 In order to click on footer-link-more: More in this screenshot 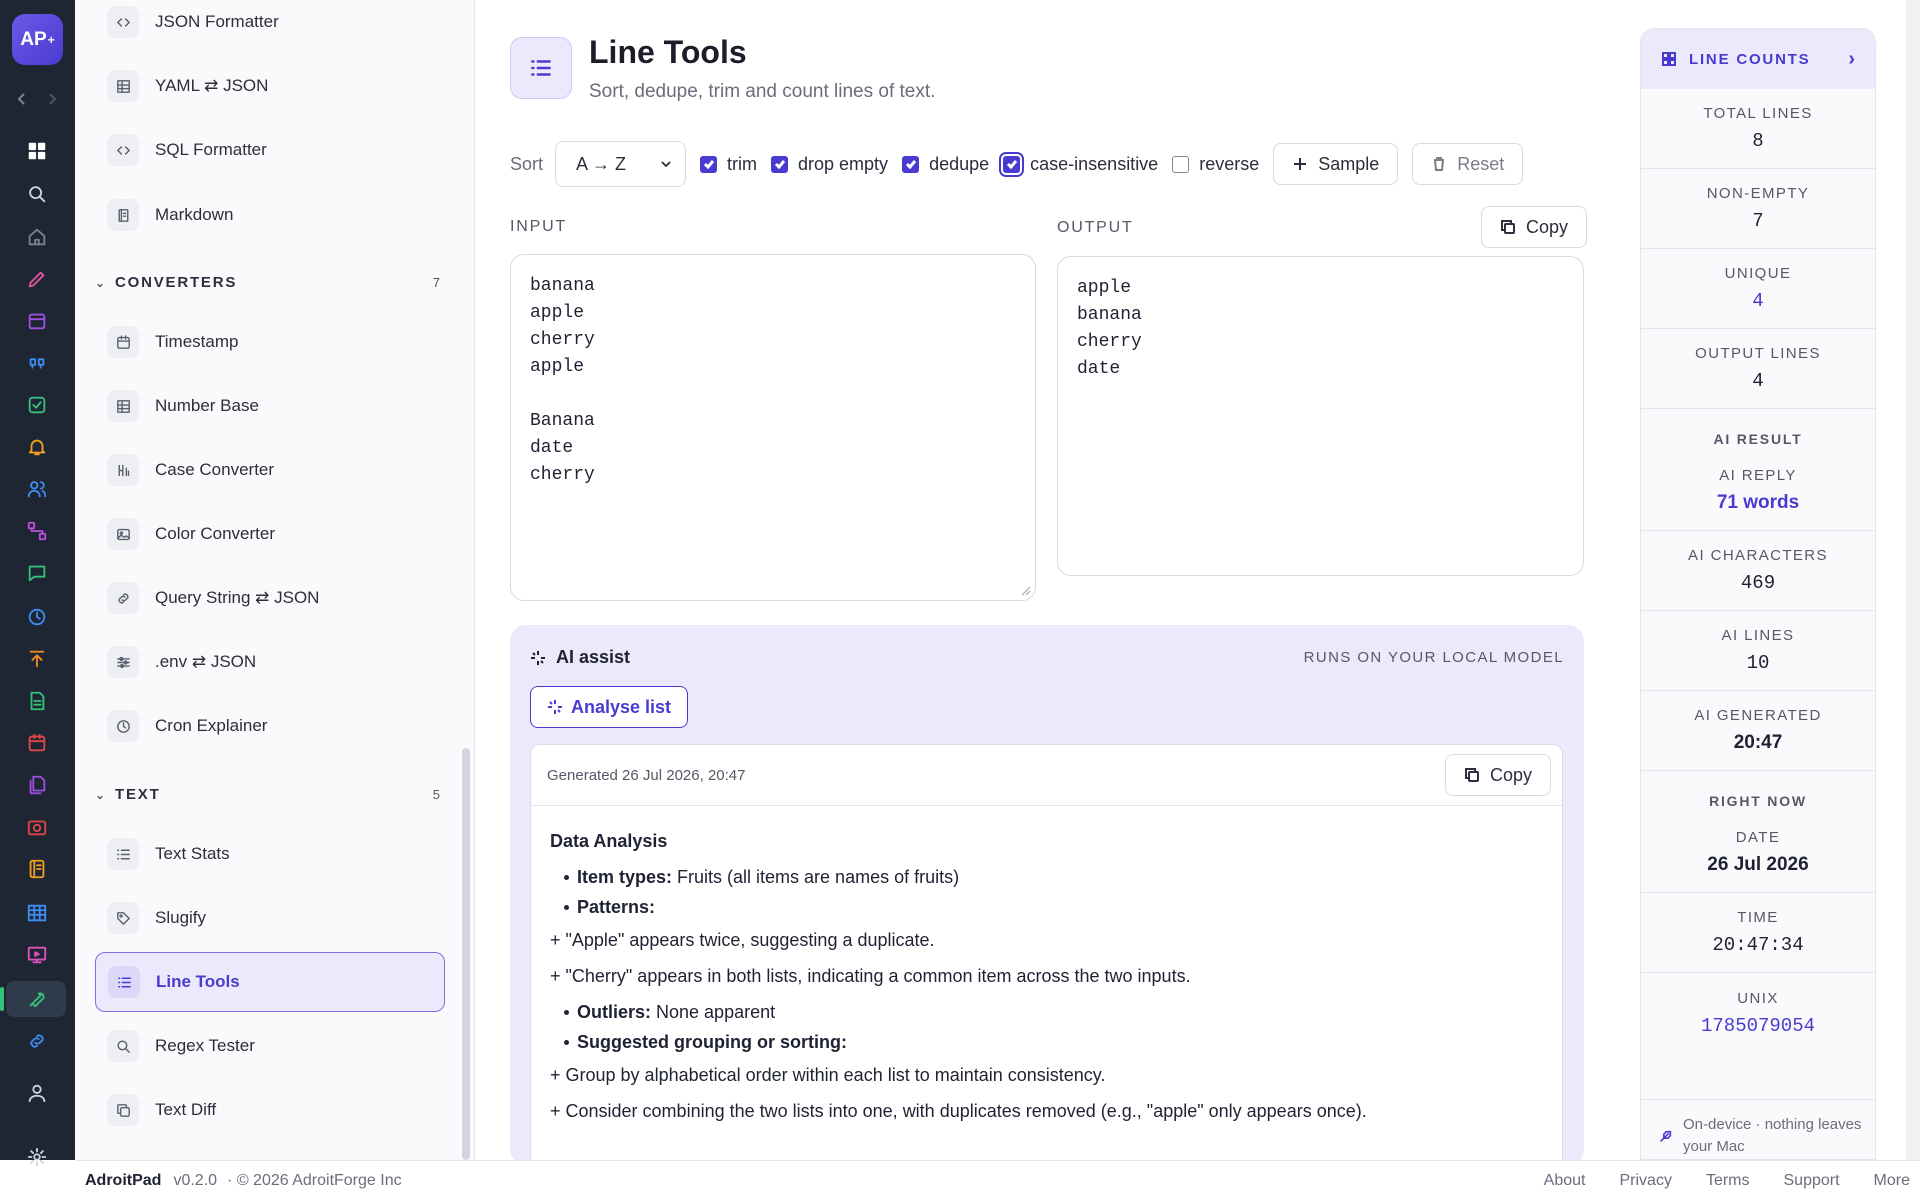, I will do `click(1892, 1181)`.